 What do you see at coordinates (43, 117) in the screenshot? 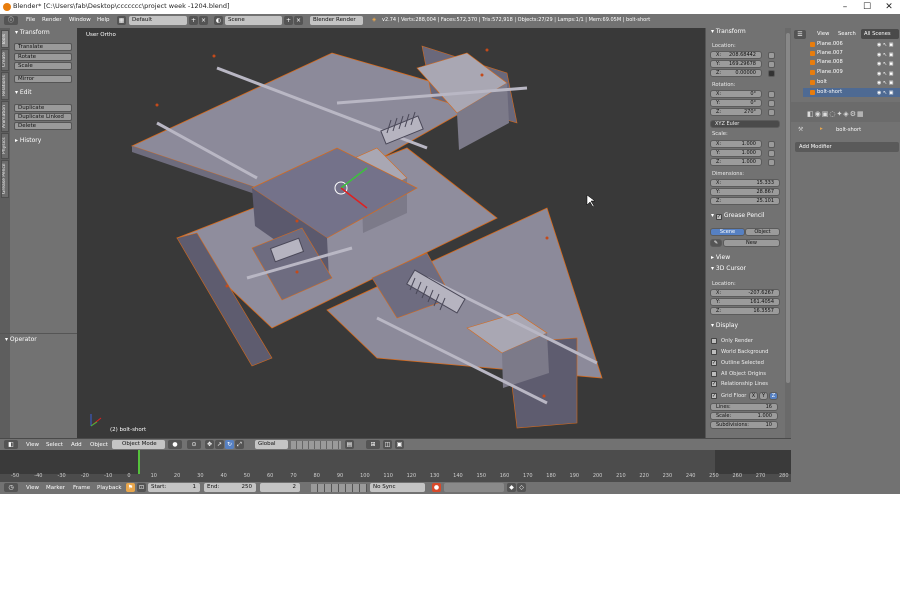
I see `duplicate-linked-button: Duplicate Linked` at bounding box center [43, 117].